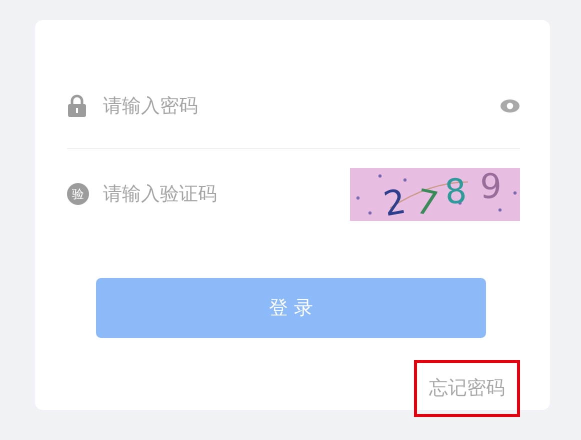  Describe the element at coordinates (226, 194) in the screenshot. I see `captcha-field: 请输入验证码` at that location.